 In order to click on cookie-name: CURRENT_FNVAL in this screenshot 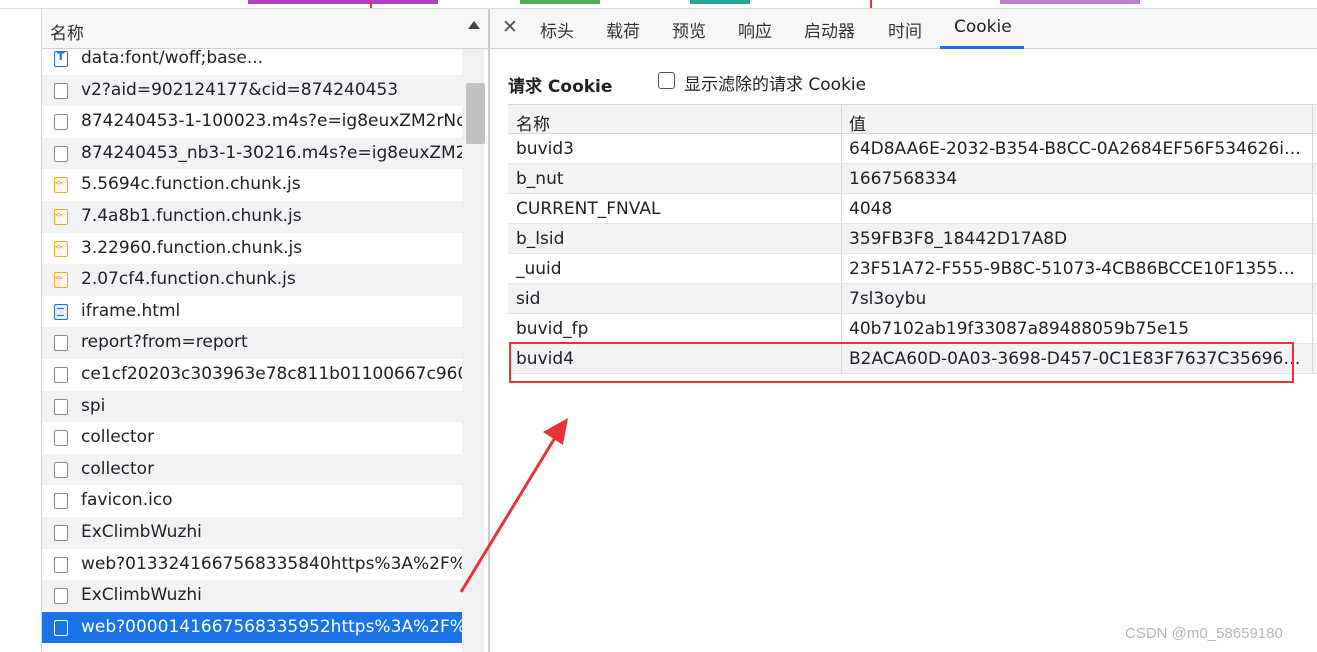, I will do `click(588, 209)`.